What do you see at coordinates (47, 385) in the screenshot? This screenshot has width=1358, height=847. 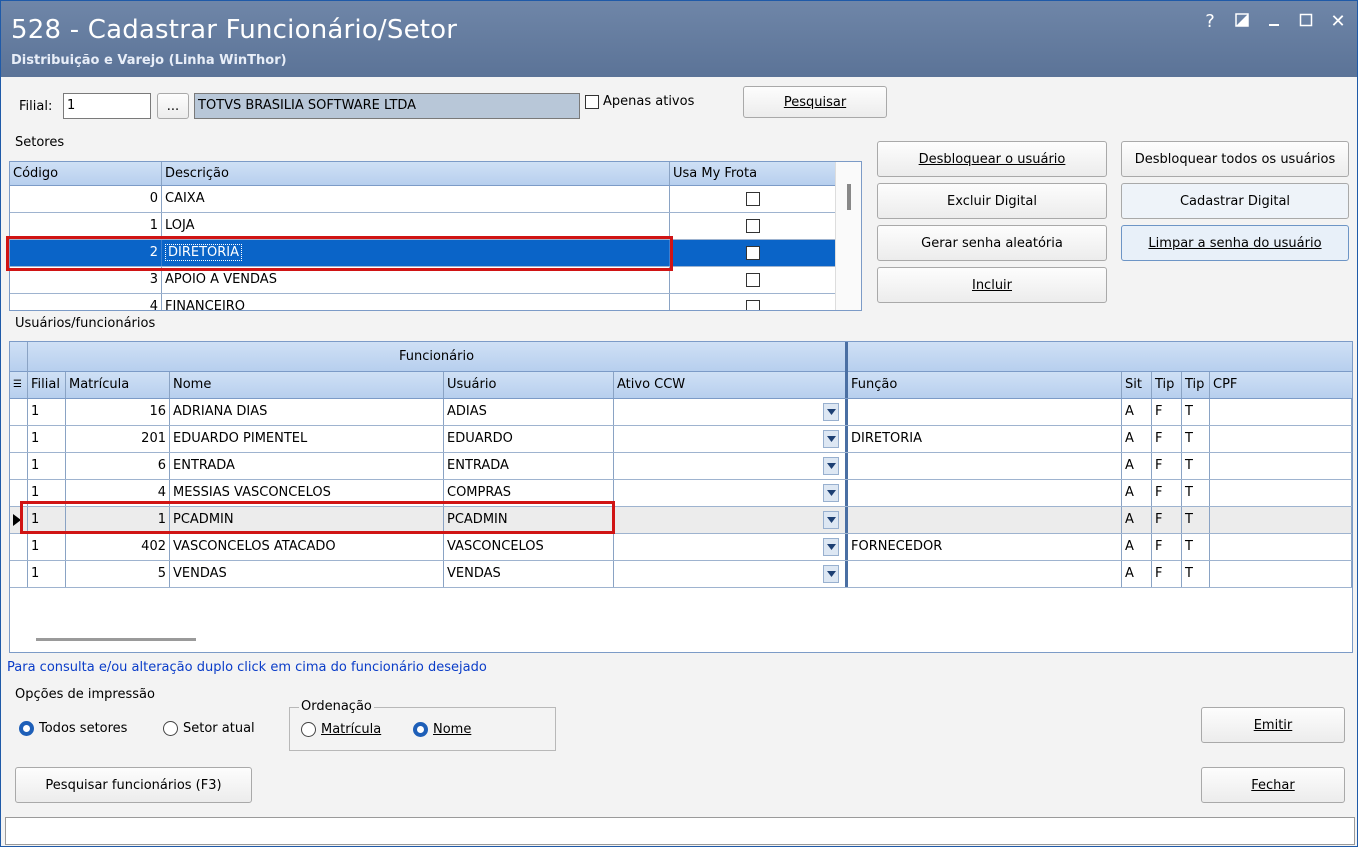 I see `col-filial: Filial` at bounding box center [47, 385].